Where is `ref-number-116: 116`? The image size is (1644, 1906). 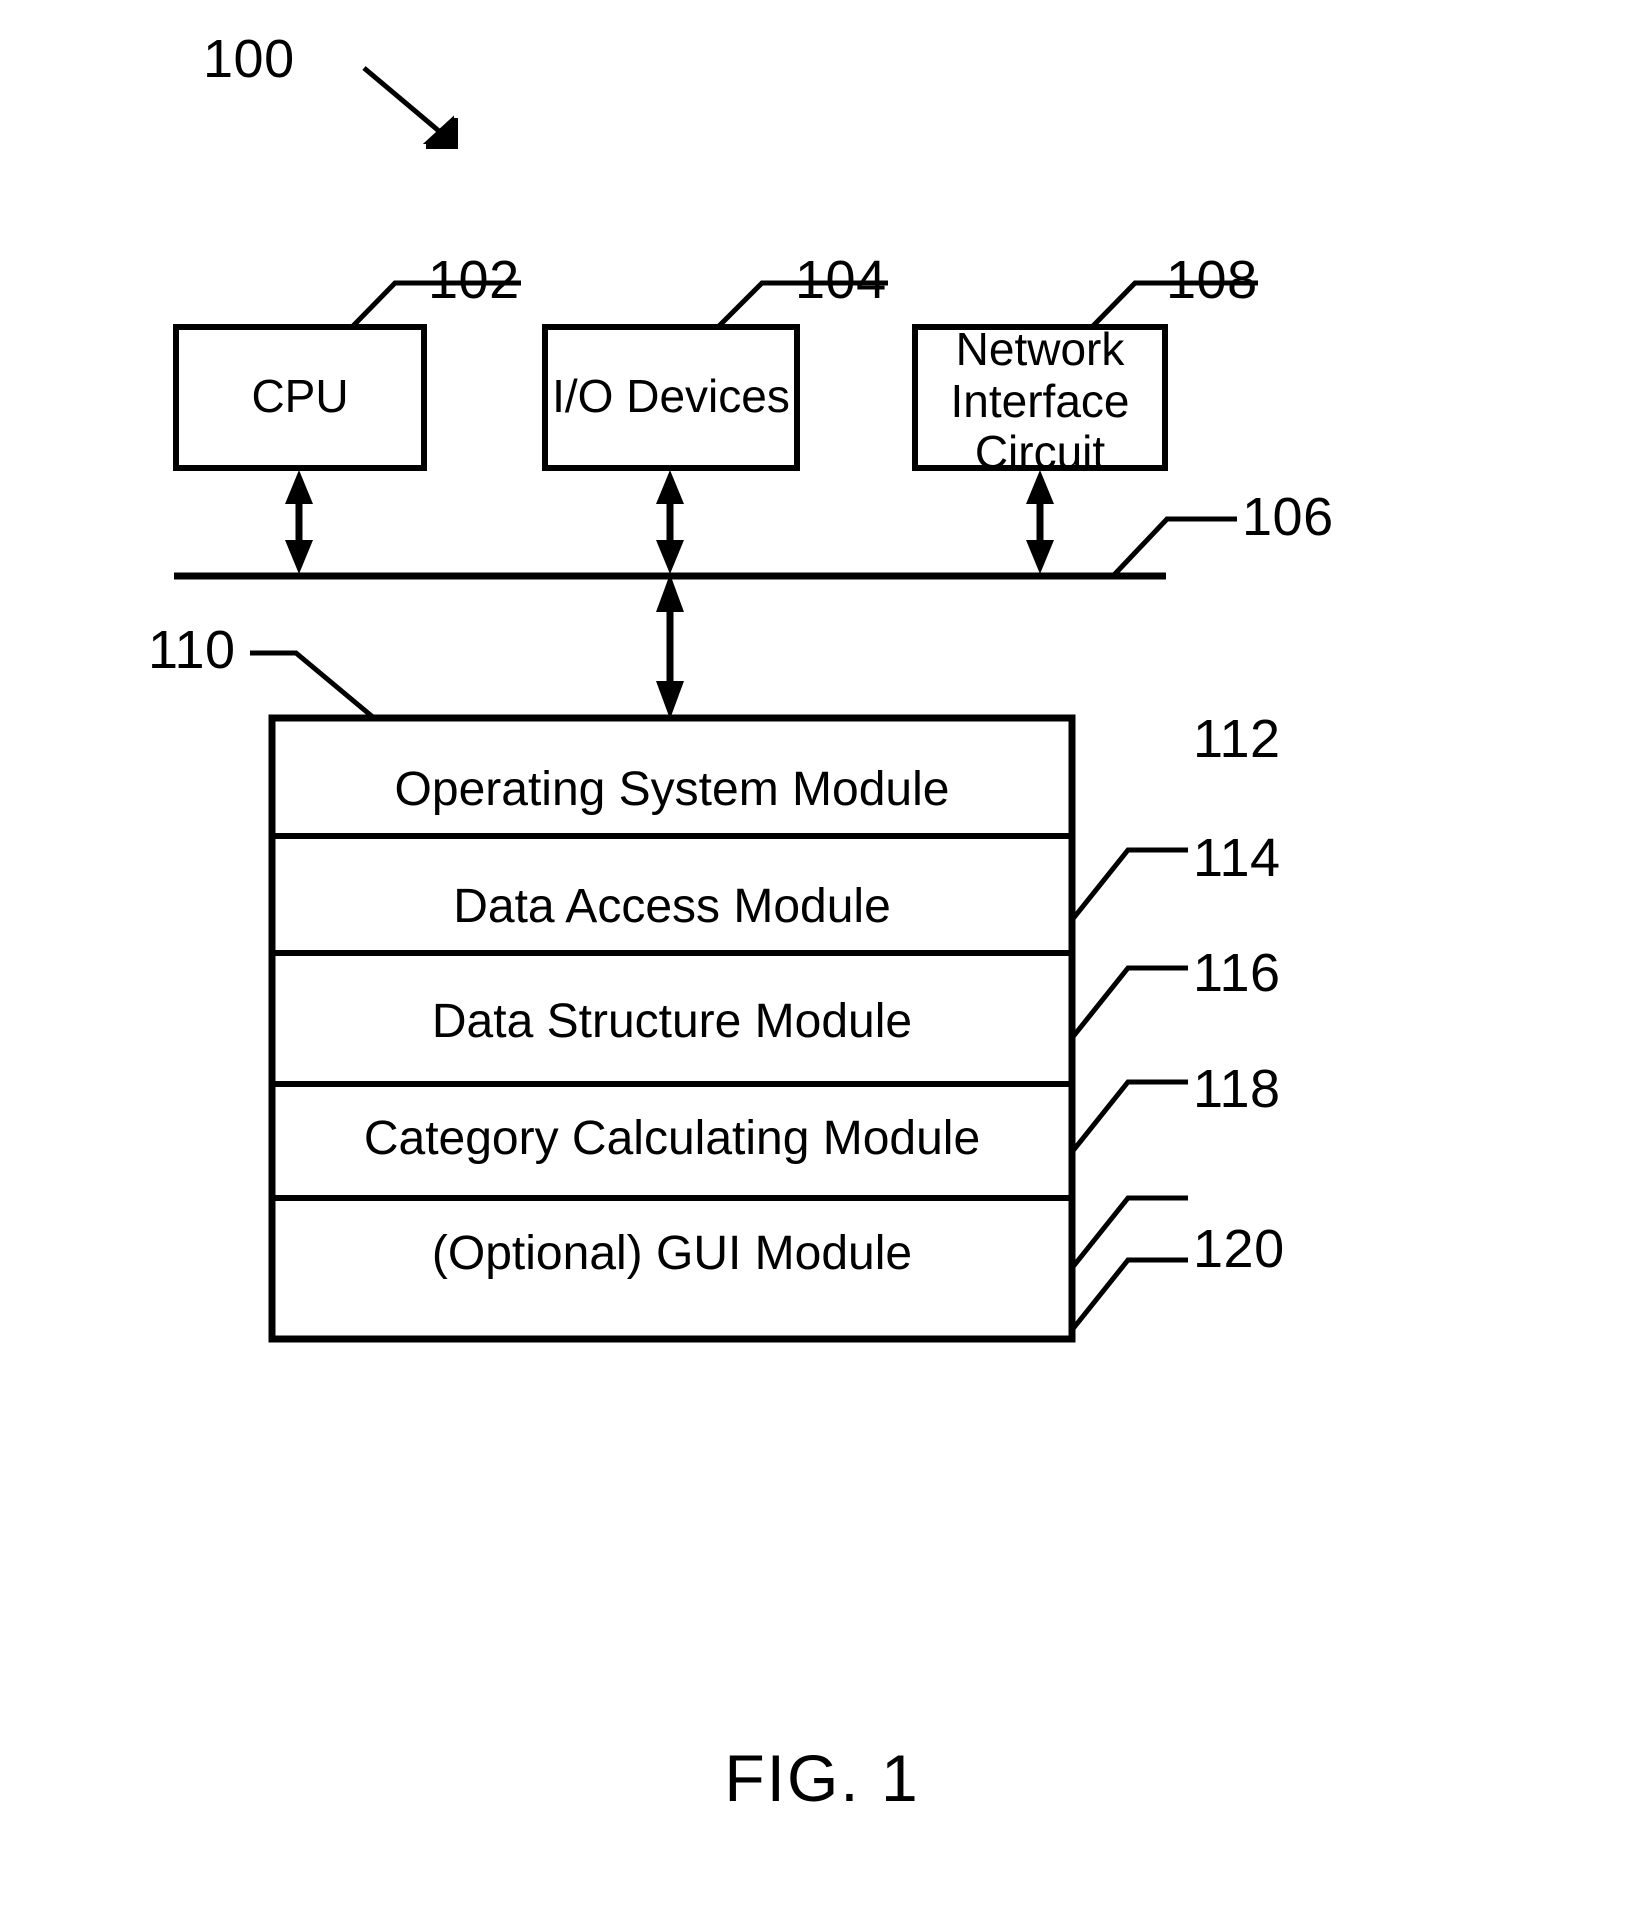
ref-number-116: 116 is located at coordinates (1237, 973).